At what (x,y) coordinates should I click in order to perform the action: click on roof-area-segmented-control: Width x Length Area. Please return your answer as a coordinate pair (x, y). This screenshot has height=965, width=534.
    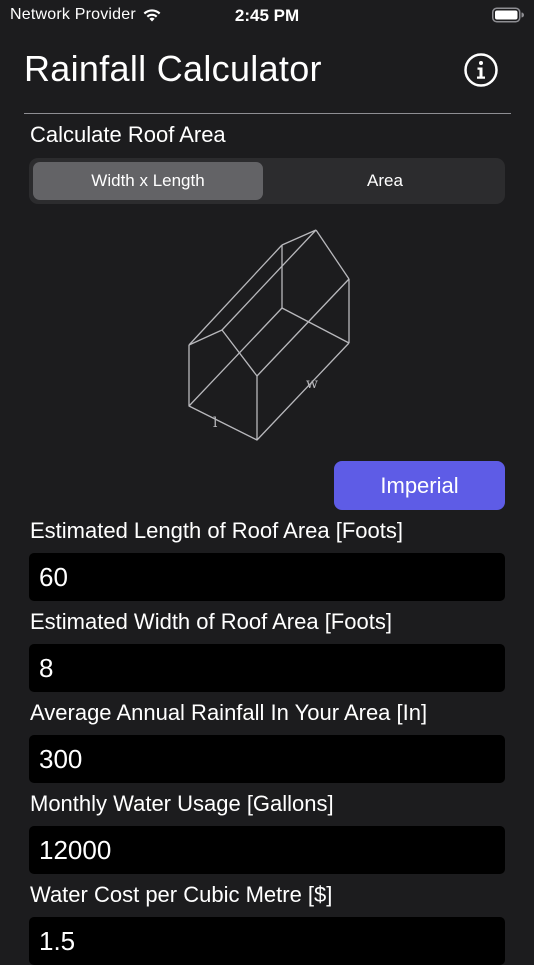
    Looking at the image, I should click on (267, 181).